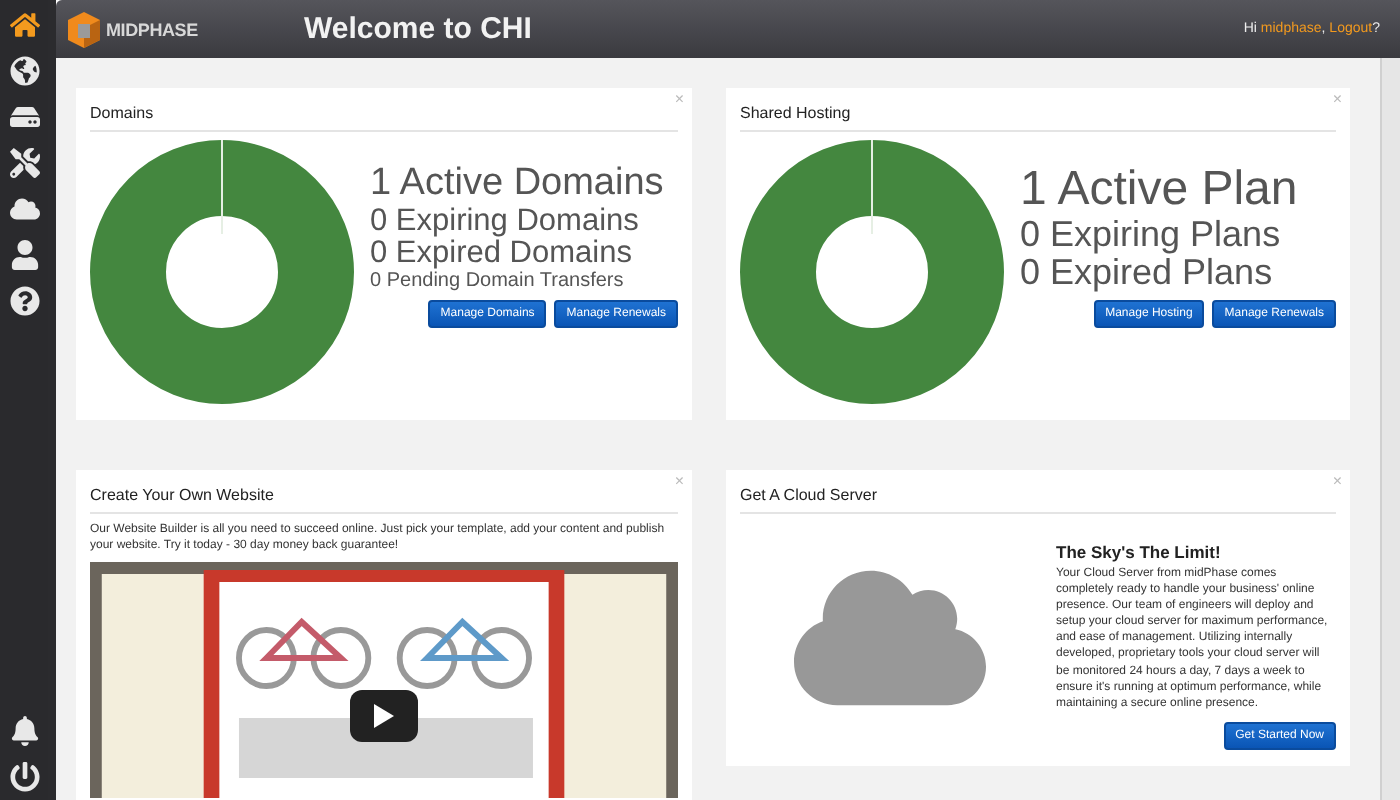  I want to click on bell-icon, so click(24, 730).